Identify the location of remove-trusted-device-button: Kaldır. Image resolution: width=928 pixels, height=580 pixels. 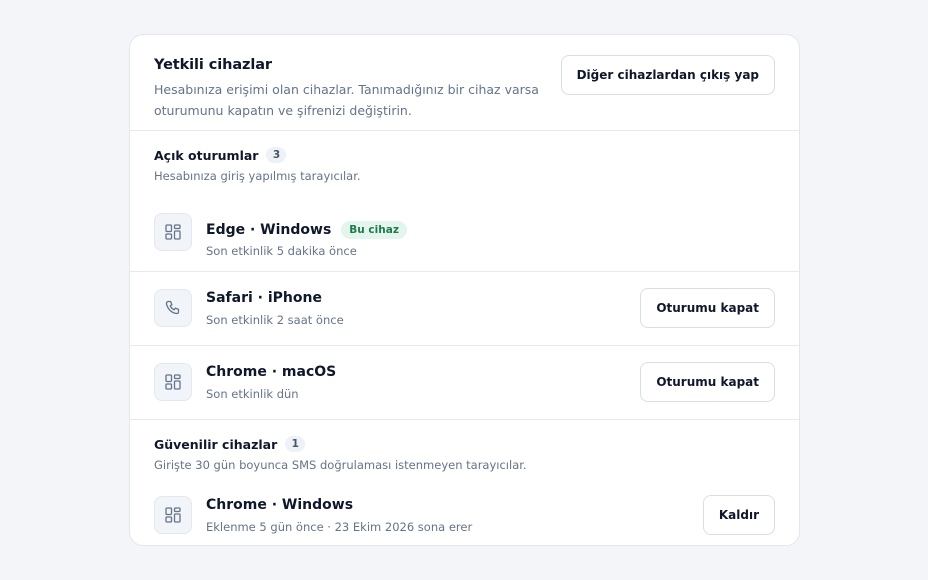
(738, 515).